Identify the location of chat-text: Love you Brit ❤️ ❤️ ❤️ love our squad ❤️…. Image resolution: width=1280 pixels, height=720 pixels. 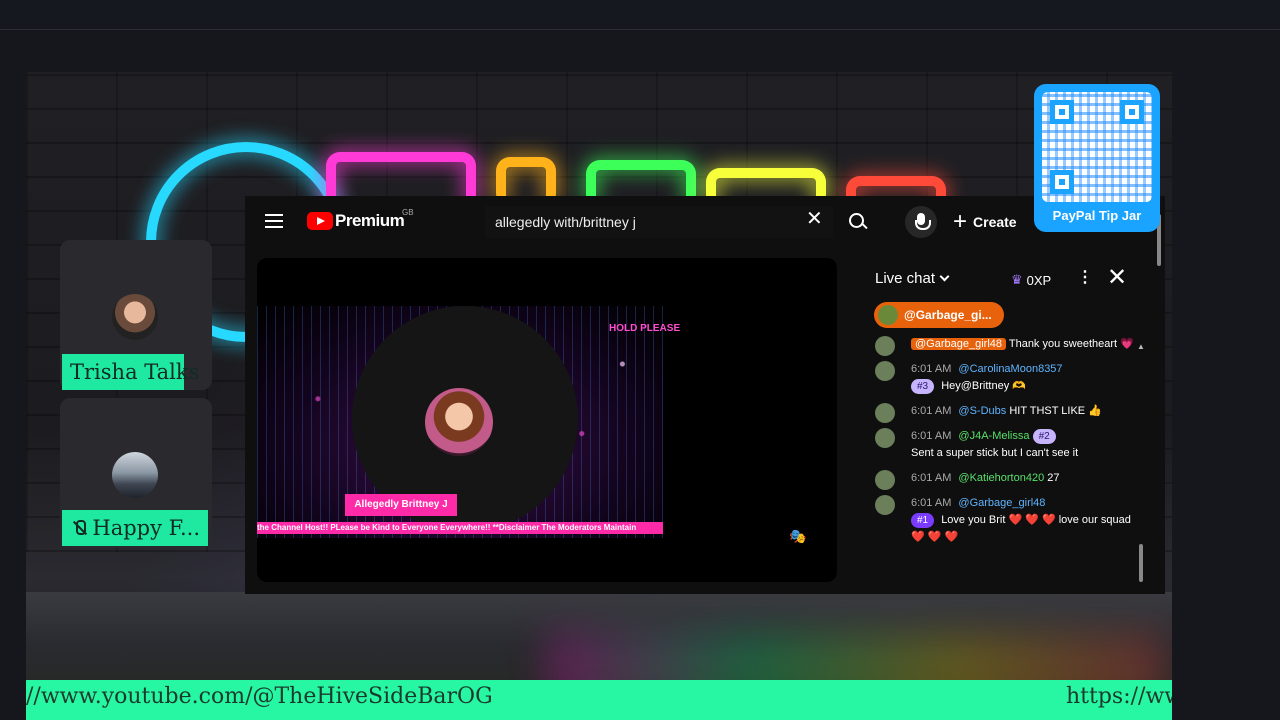
(1021, 528).